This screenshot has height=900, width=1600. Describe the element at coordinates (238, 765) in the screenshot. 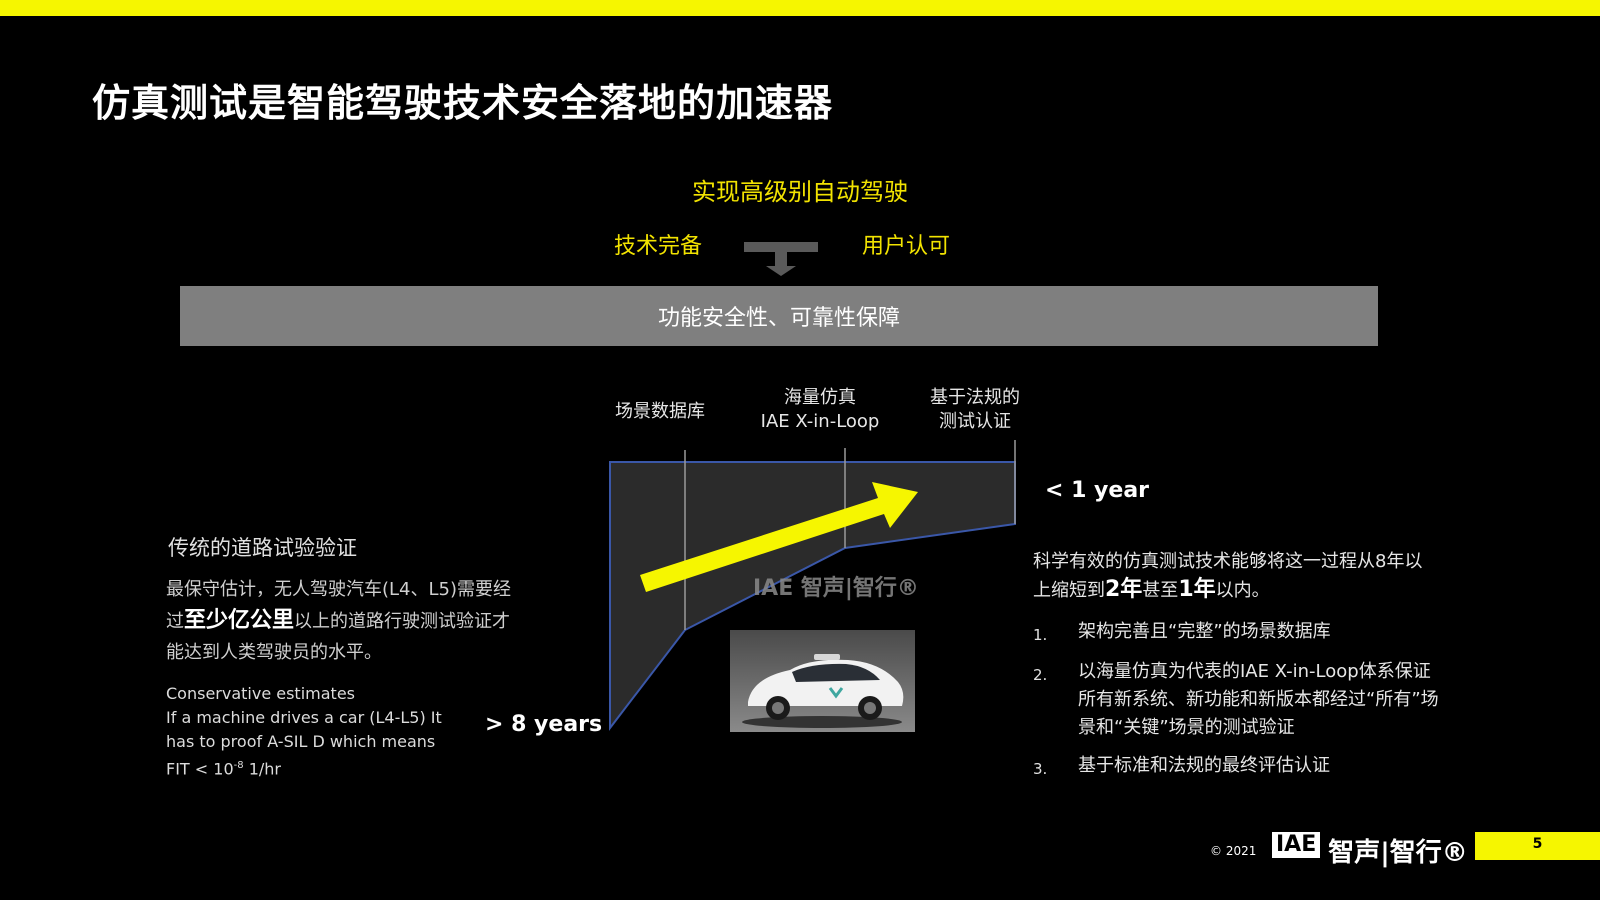

I see `fit-exponent: -8` at that location.